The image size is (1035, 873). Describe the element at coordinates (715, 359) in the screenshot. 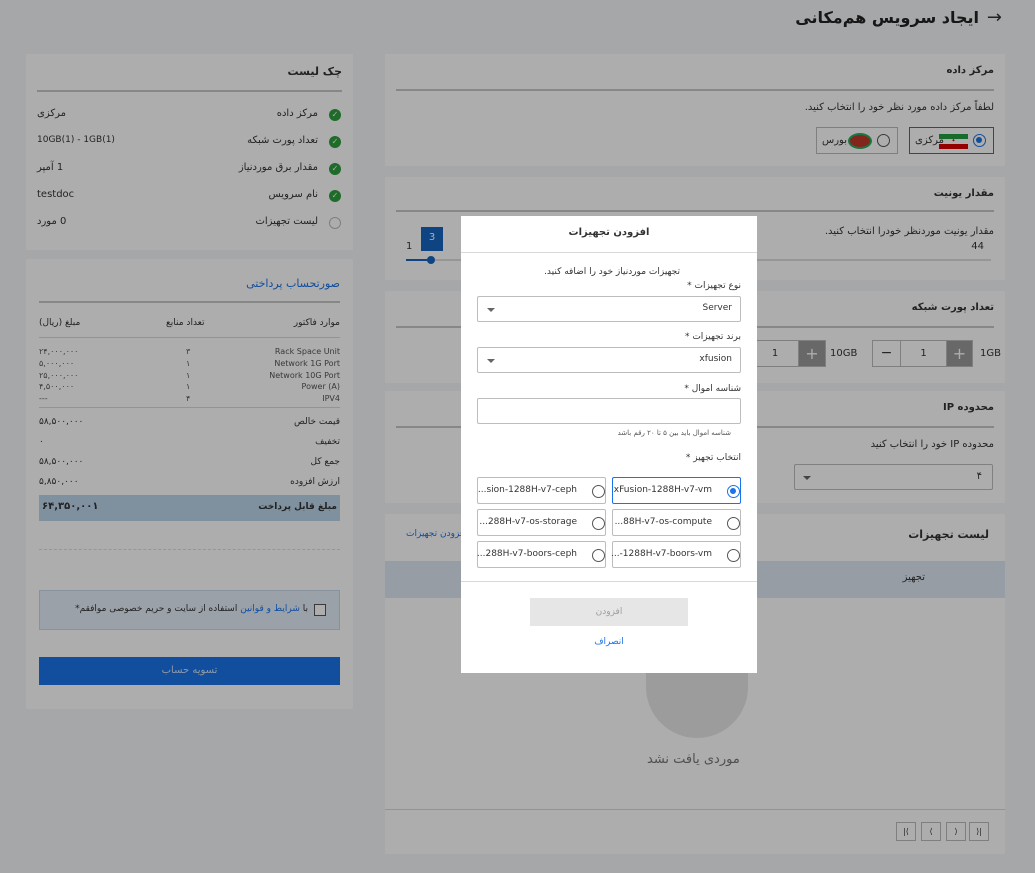

I see `brand-select-value: xfusion` at that location.